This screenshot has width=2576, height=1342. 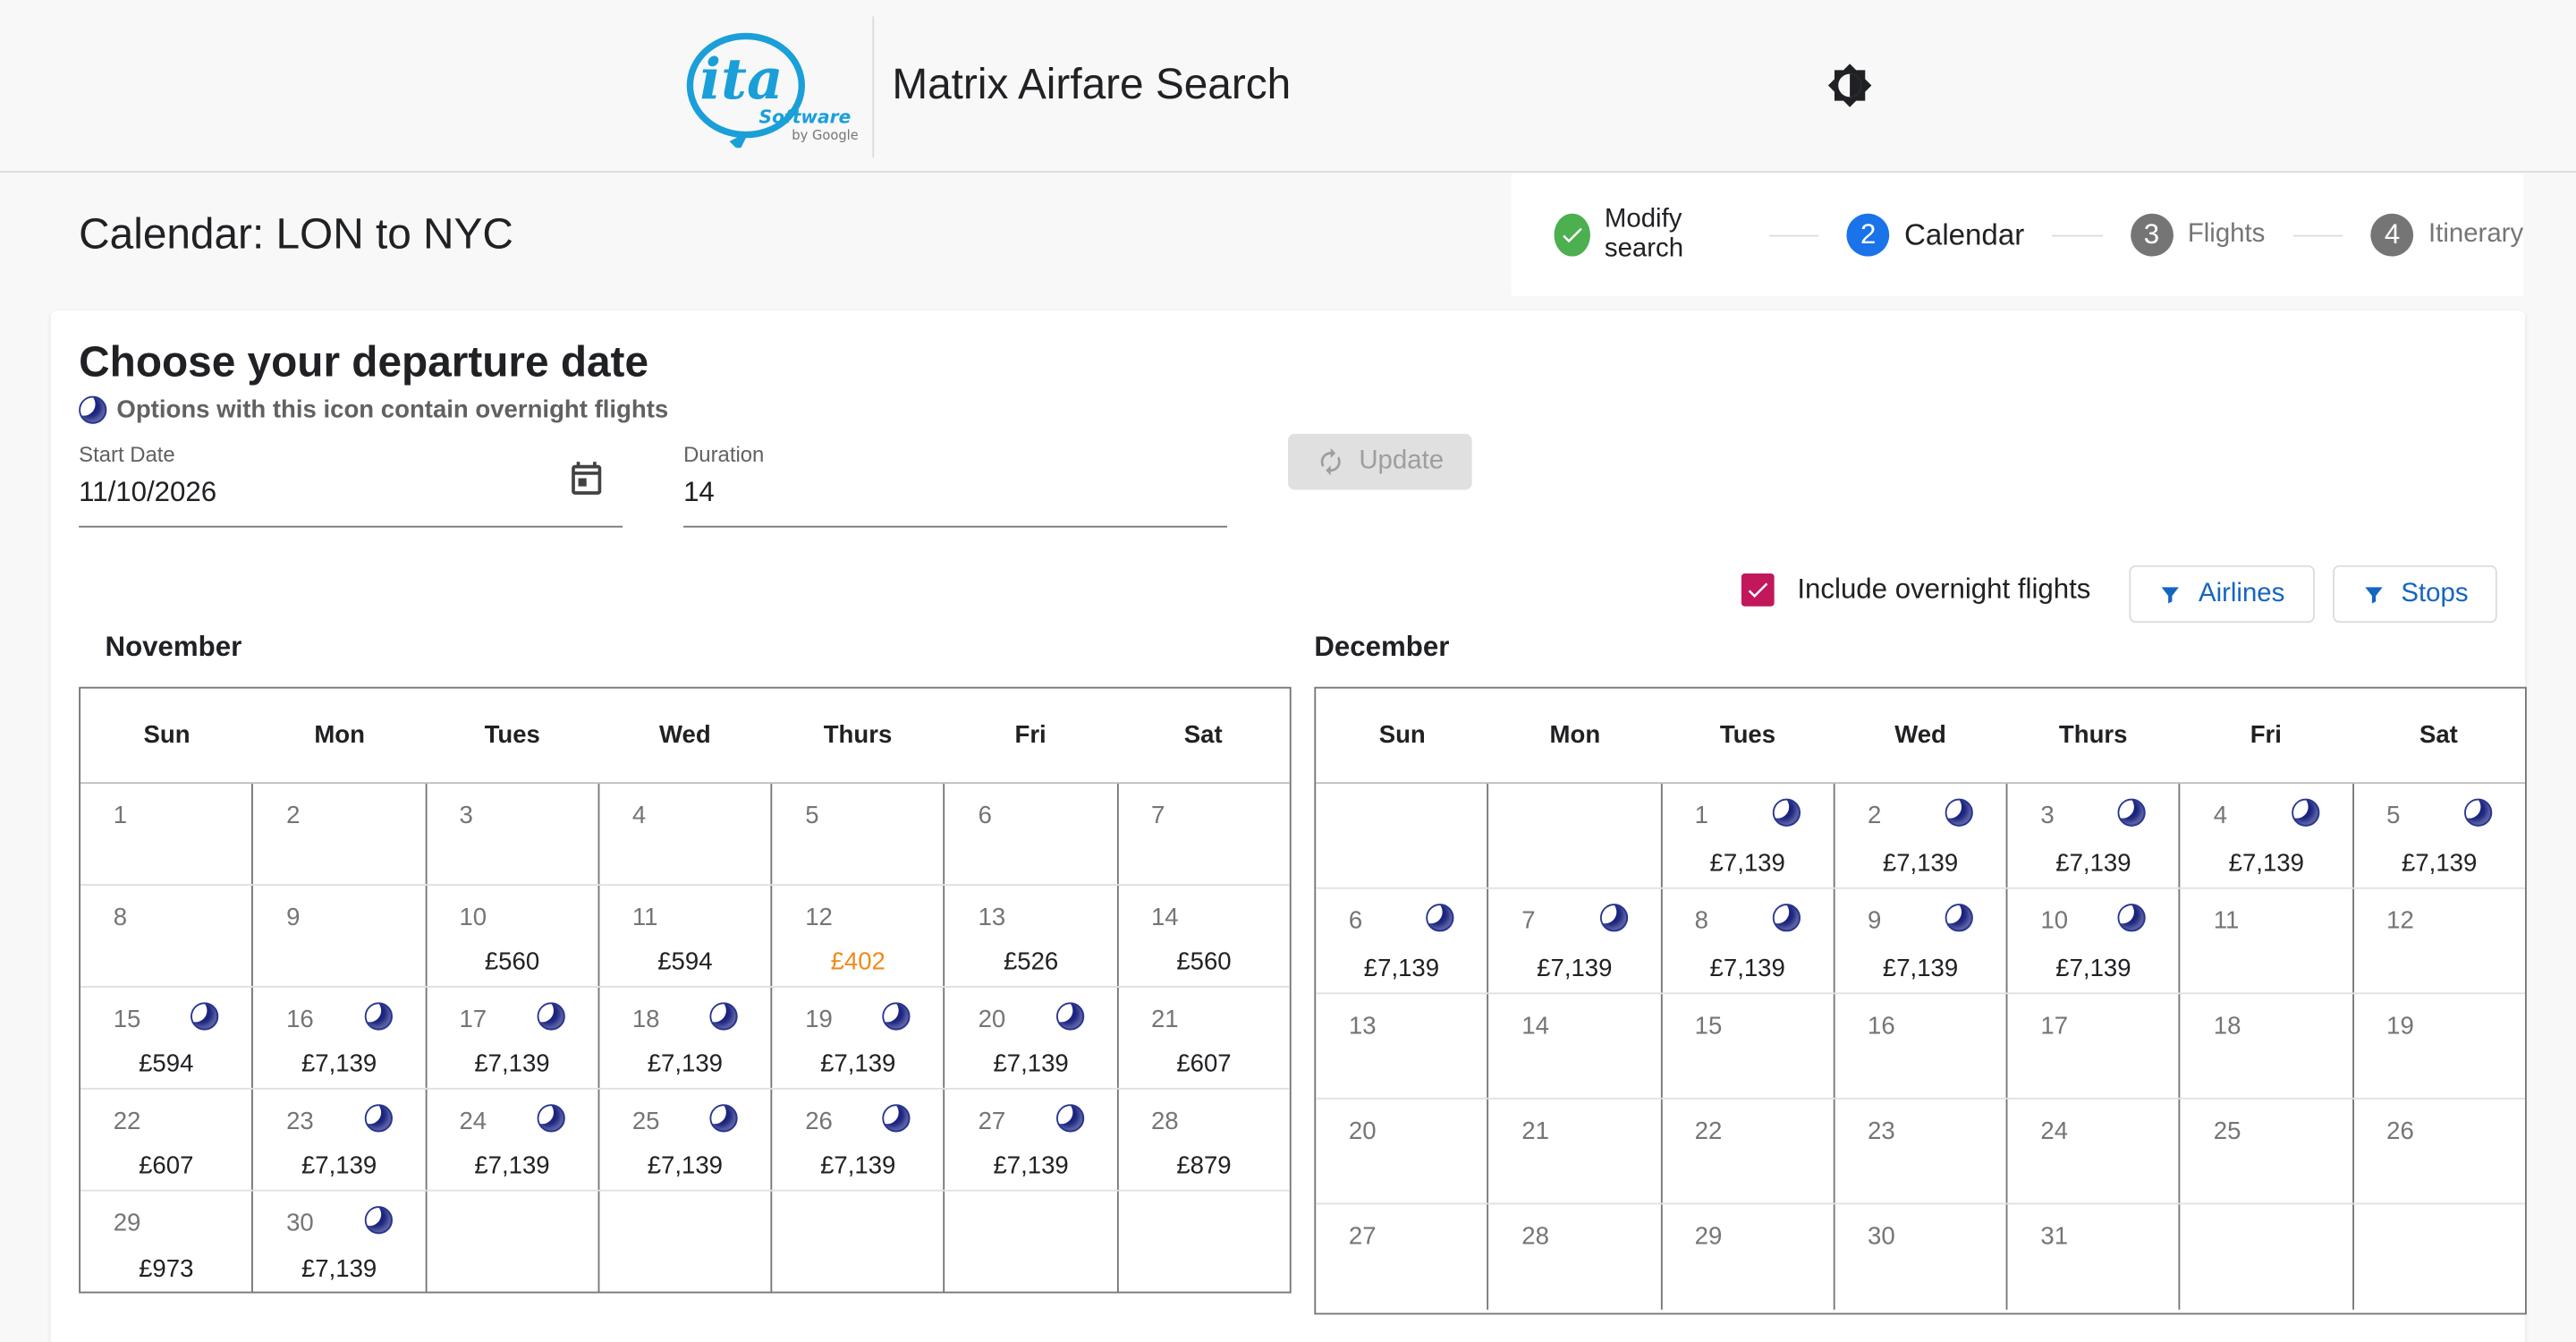 I want to click on calendar-day: 25, so click(x=2267, y=1151).